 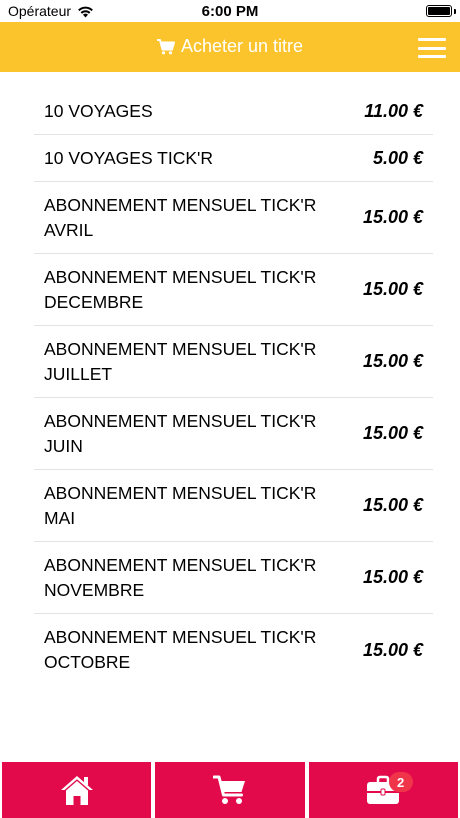 I want to click on ticket-price: 5.00 €, so click(x=397, y=157).